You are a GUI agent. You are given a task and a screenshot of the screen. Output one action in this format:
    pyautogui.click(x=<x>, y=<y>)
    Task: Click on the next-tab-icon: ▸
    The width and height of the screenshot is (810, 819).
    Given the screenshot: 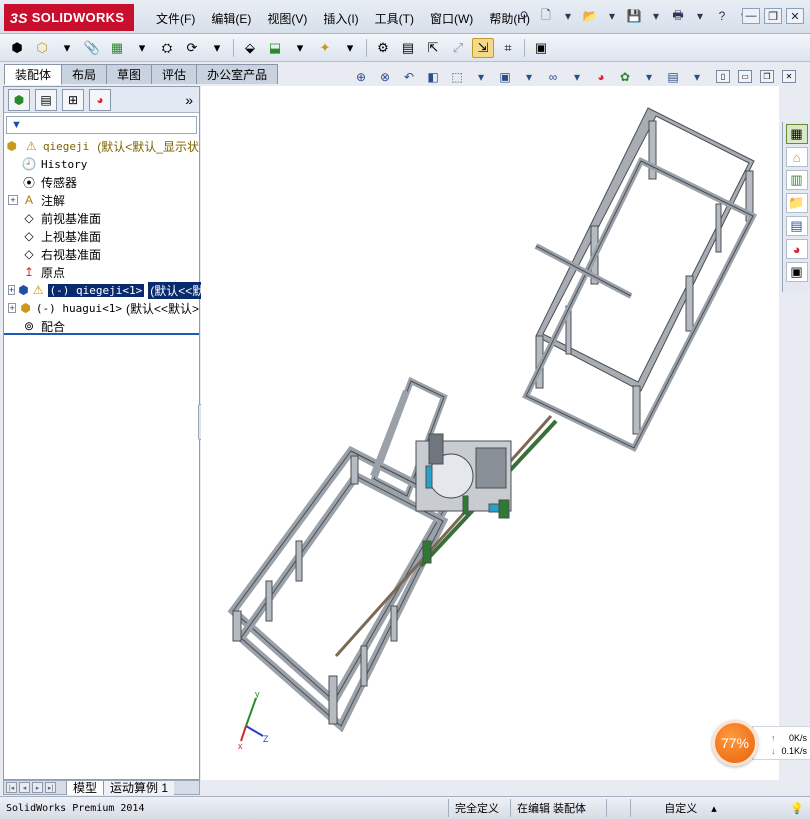 What is the action you would take?
    pyautogui.click(x=37, y=787)
    